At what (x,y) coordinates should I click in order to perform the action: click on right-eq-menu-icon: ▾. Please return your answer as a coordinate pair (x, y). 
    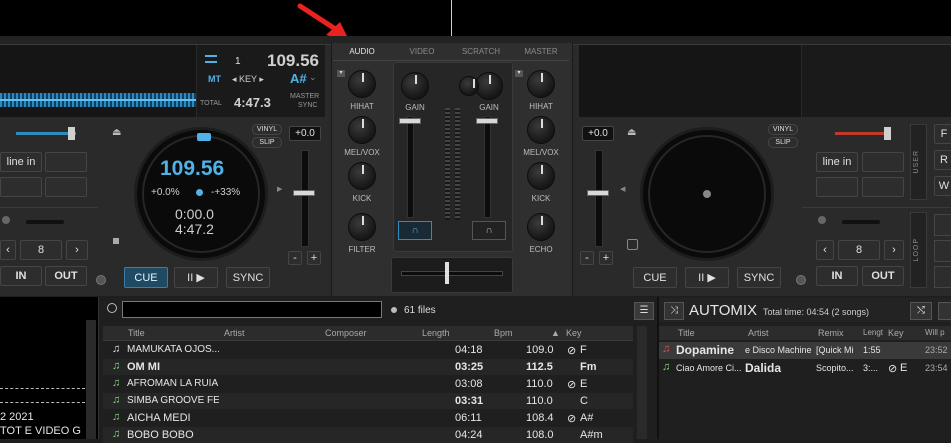
    Looking at the image, I should click on (519, 73).